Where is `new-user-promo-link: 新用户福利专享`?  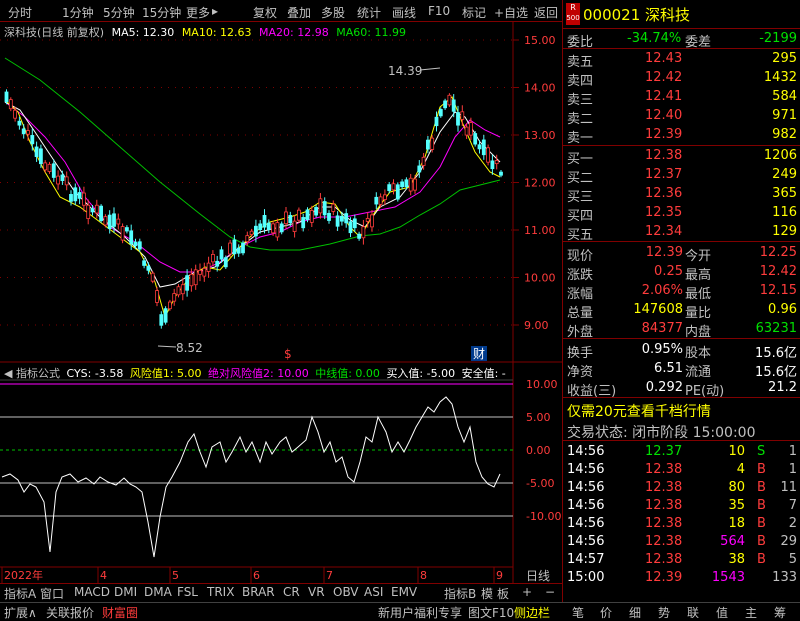 new-user-promo-link: 新用户福利专享 is located at coordinates (420, 612).